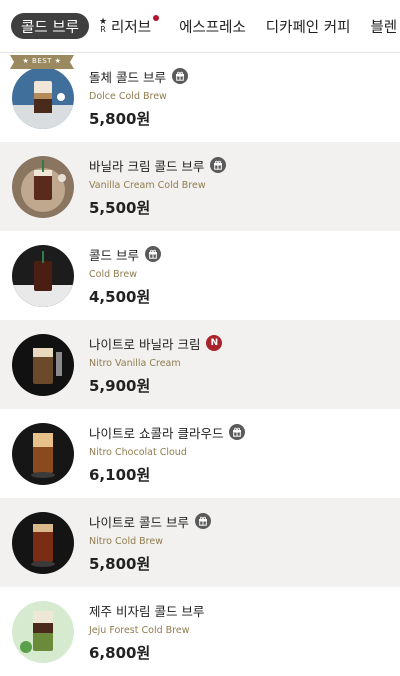 The width and height of the screenshot is (400, 676). I want to click on tab-cold-brew: 콜드 브루, so click(50, 26).